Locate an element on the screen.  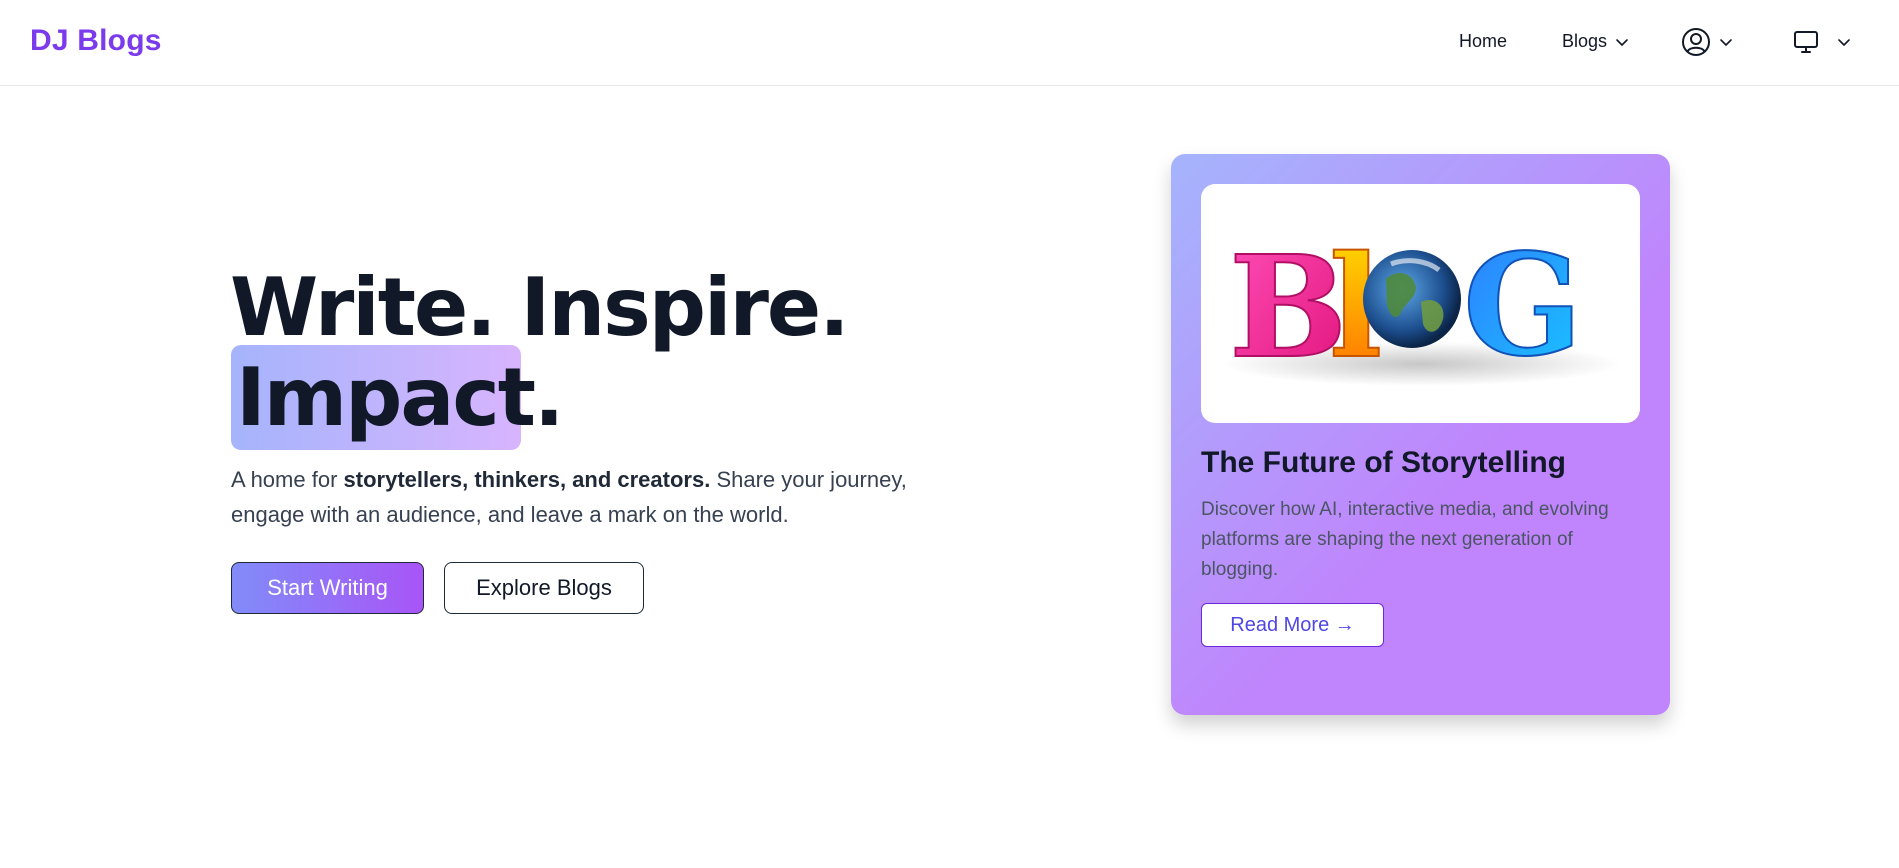
card-image: B l G is located at coordinates (1420, 303).